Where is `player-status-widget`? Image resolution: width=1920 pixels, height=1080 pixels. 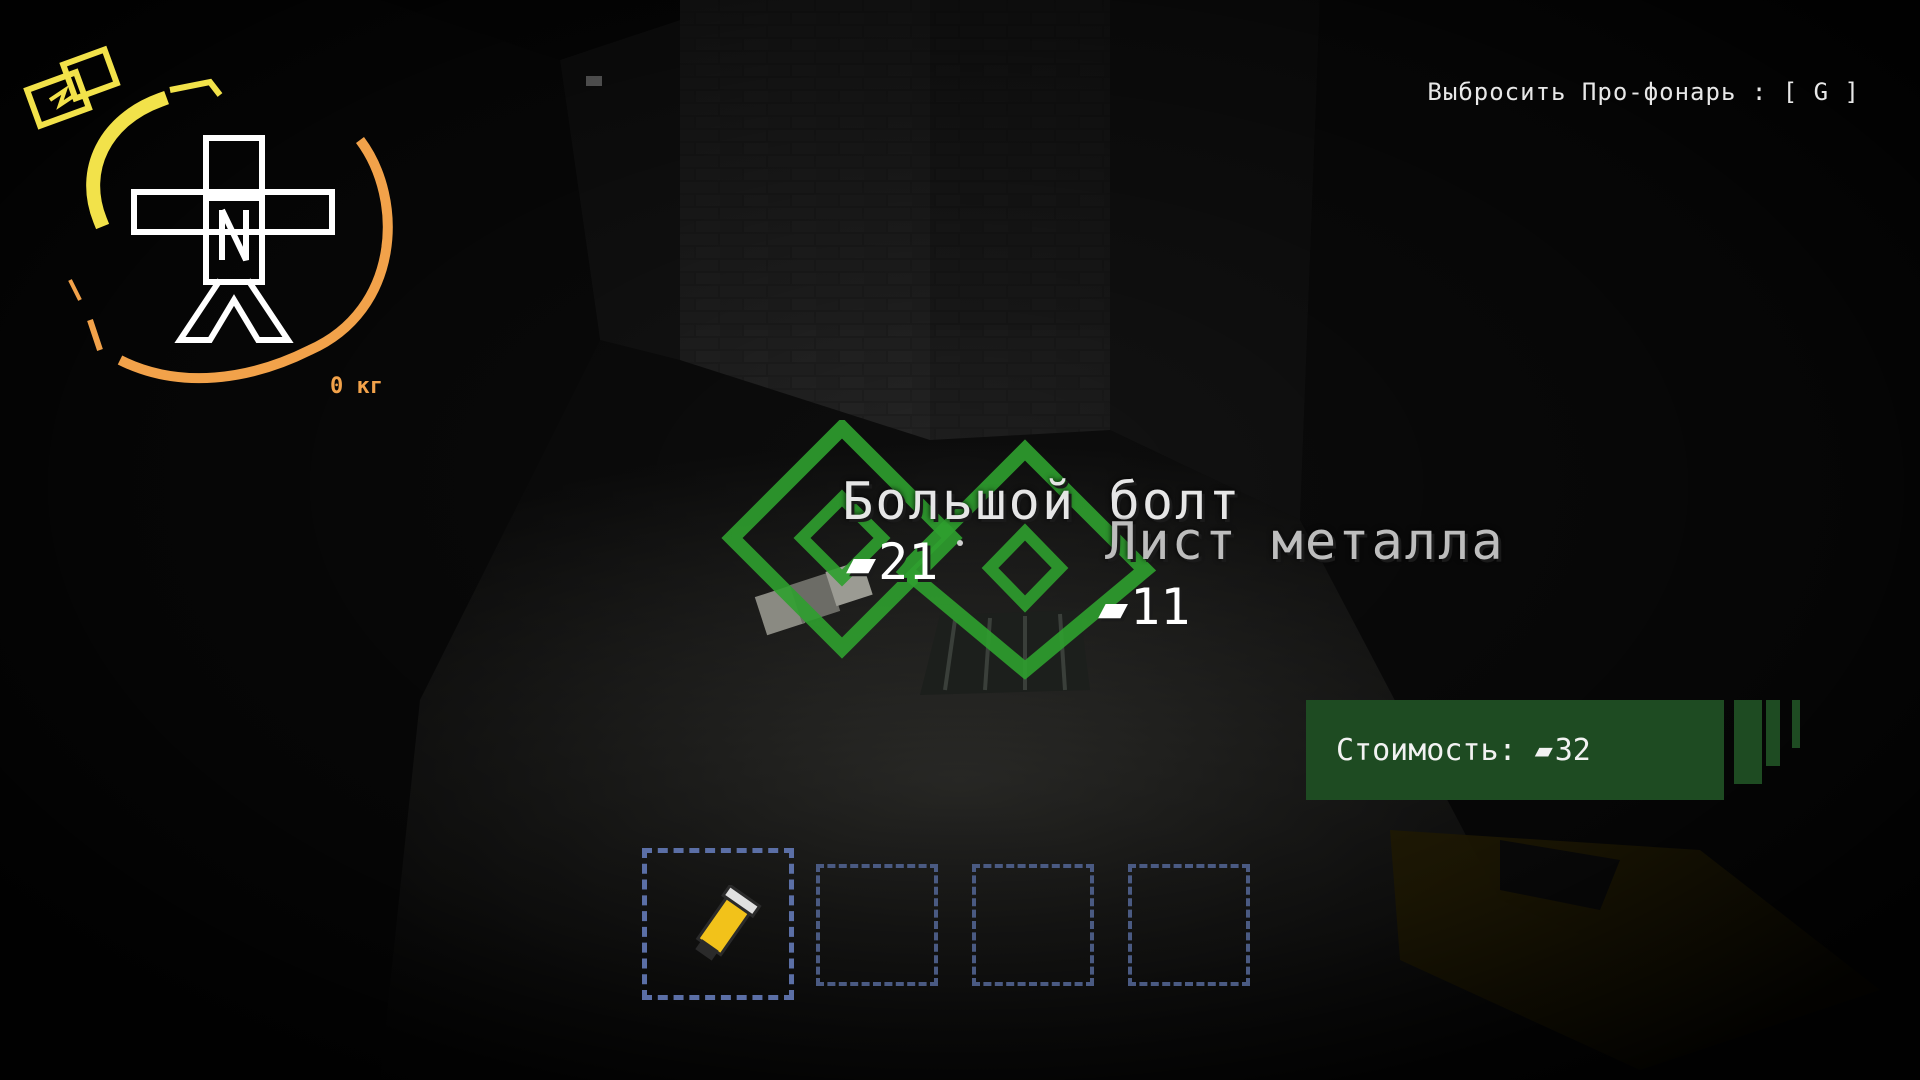
player-status-widget is located at coordinates (208, 214).